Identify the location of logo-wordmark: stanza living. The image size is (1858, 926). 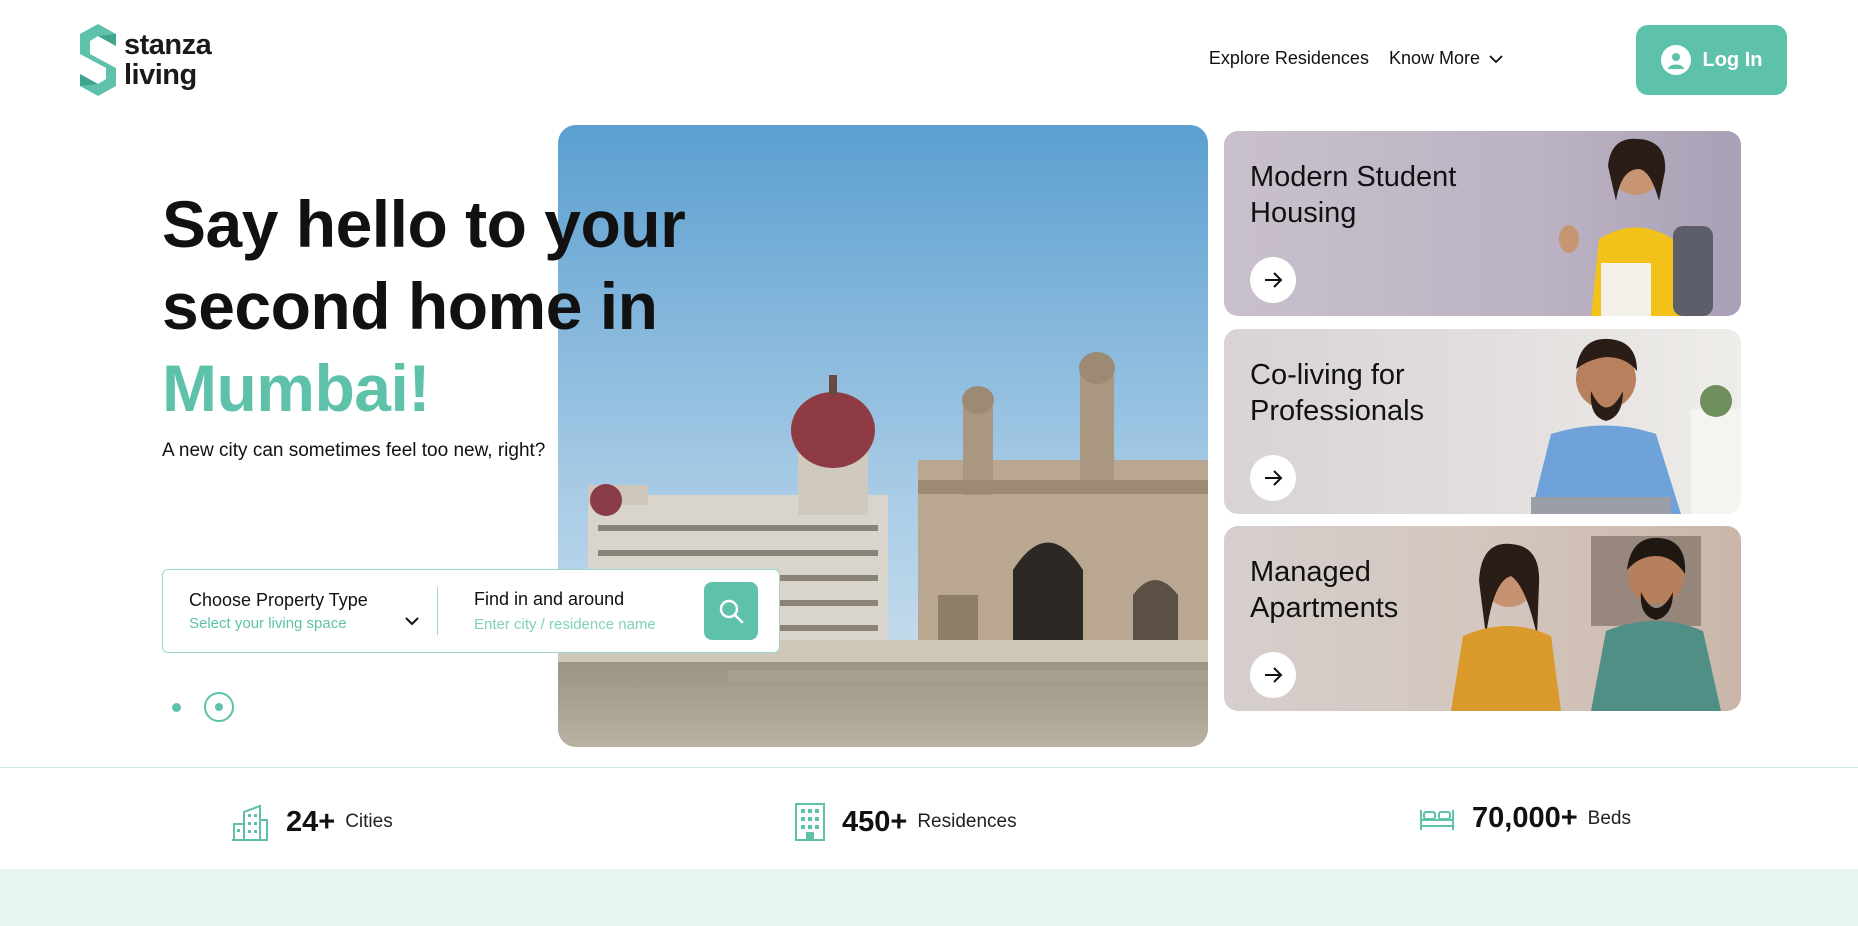
(168, 60).